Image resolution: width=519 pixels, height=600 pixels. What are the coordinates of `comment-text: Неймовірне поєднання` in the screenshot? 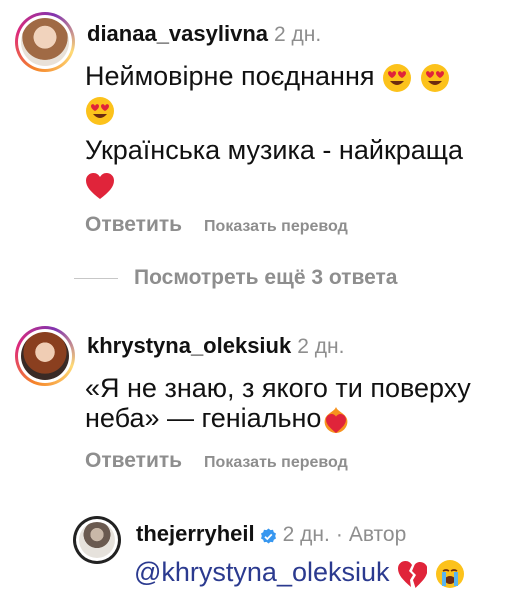 It's located at (267, 77).